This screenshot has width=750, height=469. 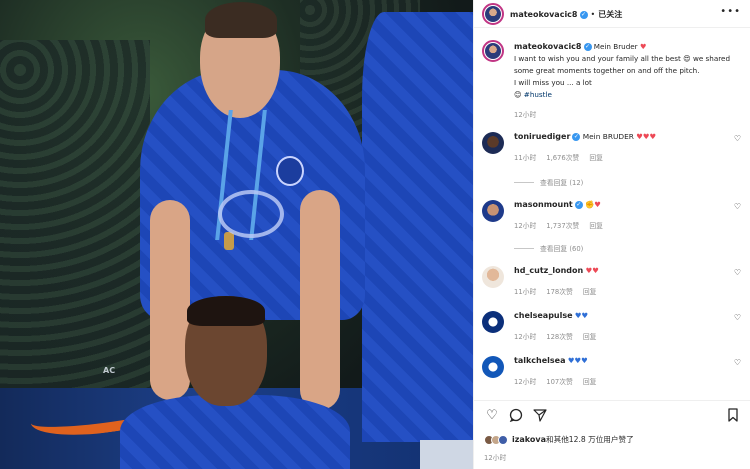 I want to click on caption-username: mateokovacic8, so click(x=548, y=46).